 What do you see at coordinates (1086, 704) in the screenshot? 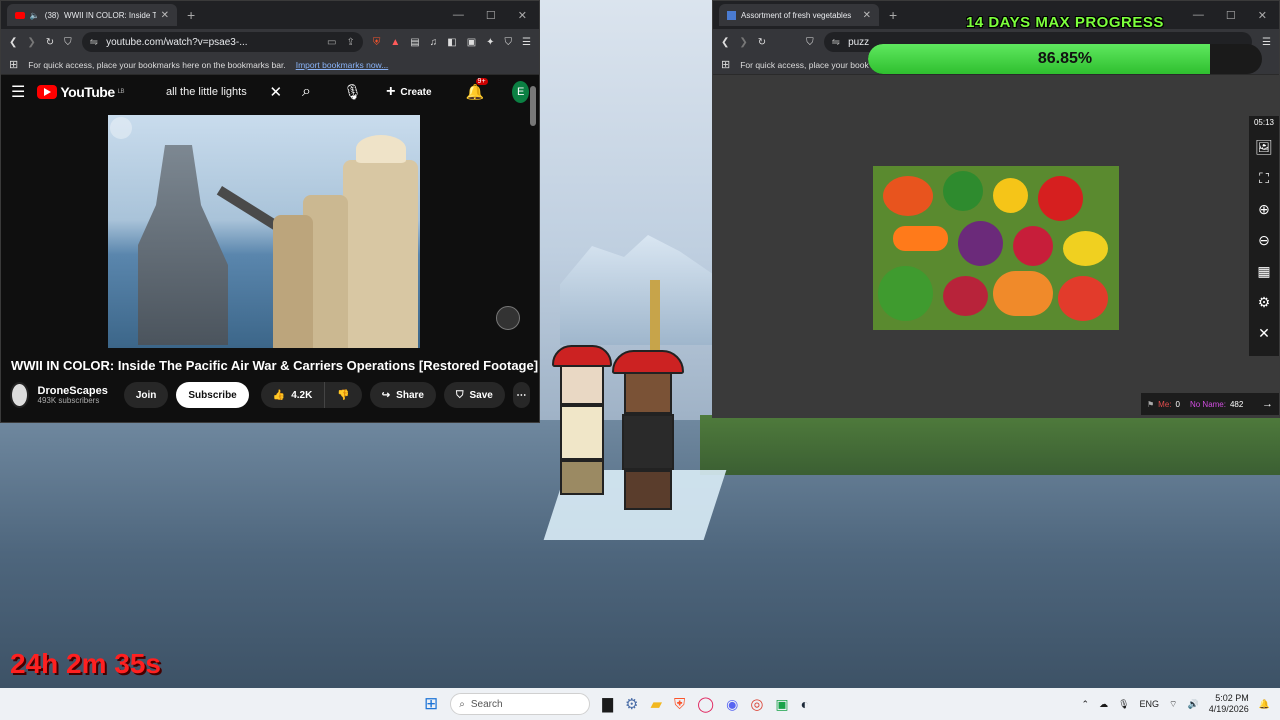
I see `tray-chevron-icon: ⌃` at bounding box center [1086, 704].